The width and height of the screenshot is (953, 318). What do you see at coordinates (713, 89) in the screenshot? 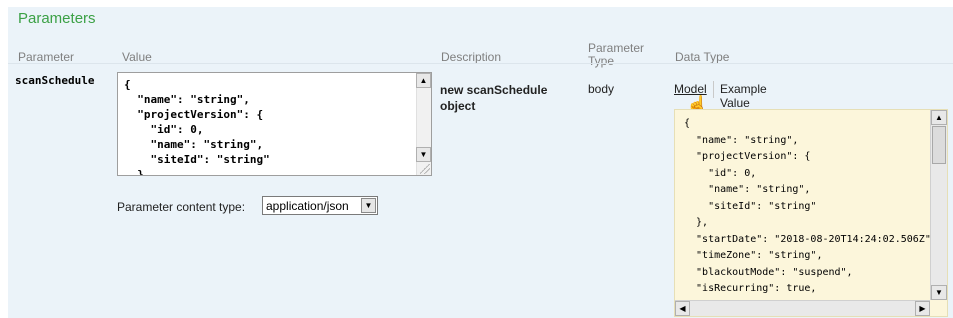
I see `tab-divider` at bounding box center [713, 89].